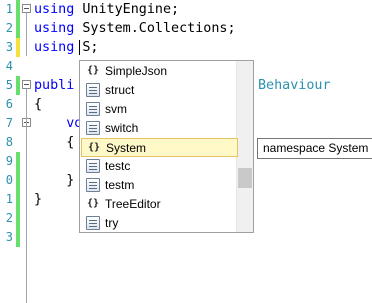 This screenshot has height=303, width=372. What do you see at coordinates (294, 85) in the screenshot?
I see `base-class-name: Behaviour` at bounding box center [294, 85].